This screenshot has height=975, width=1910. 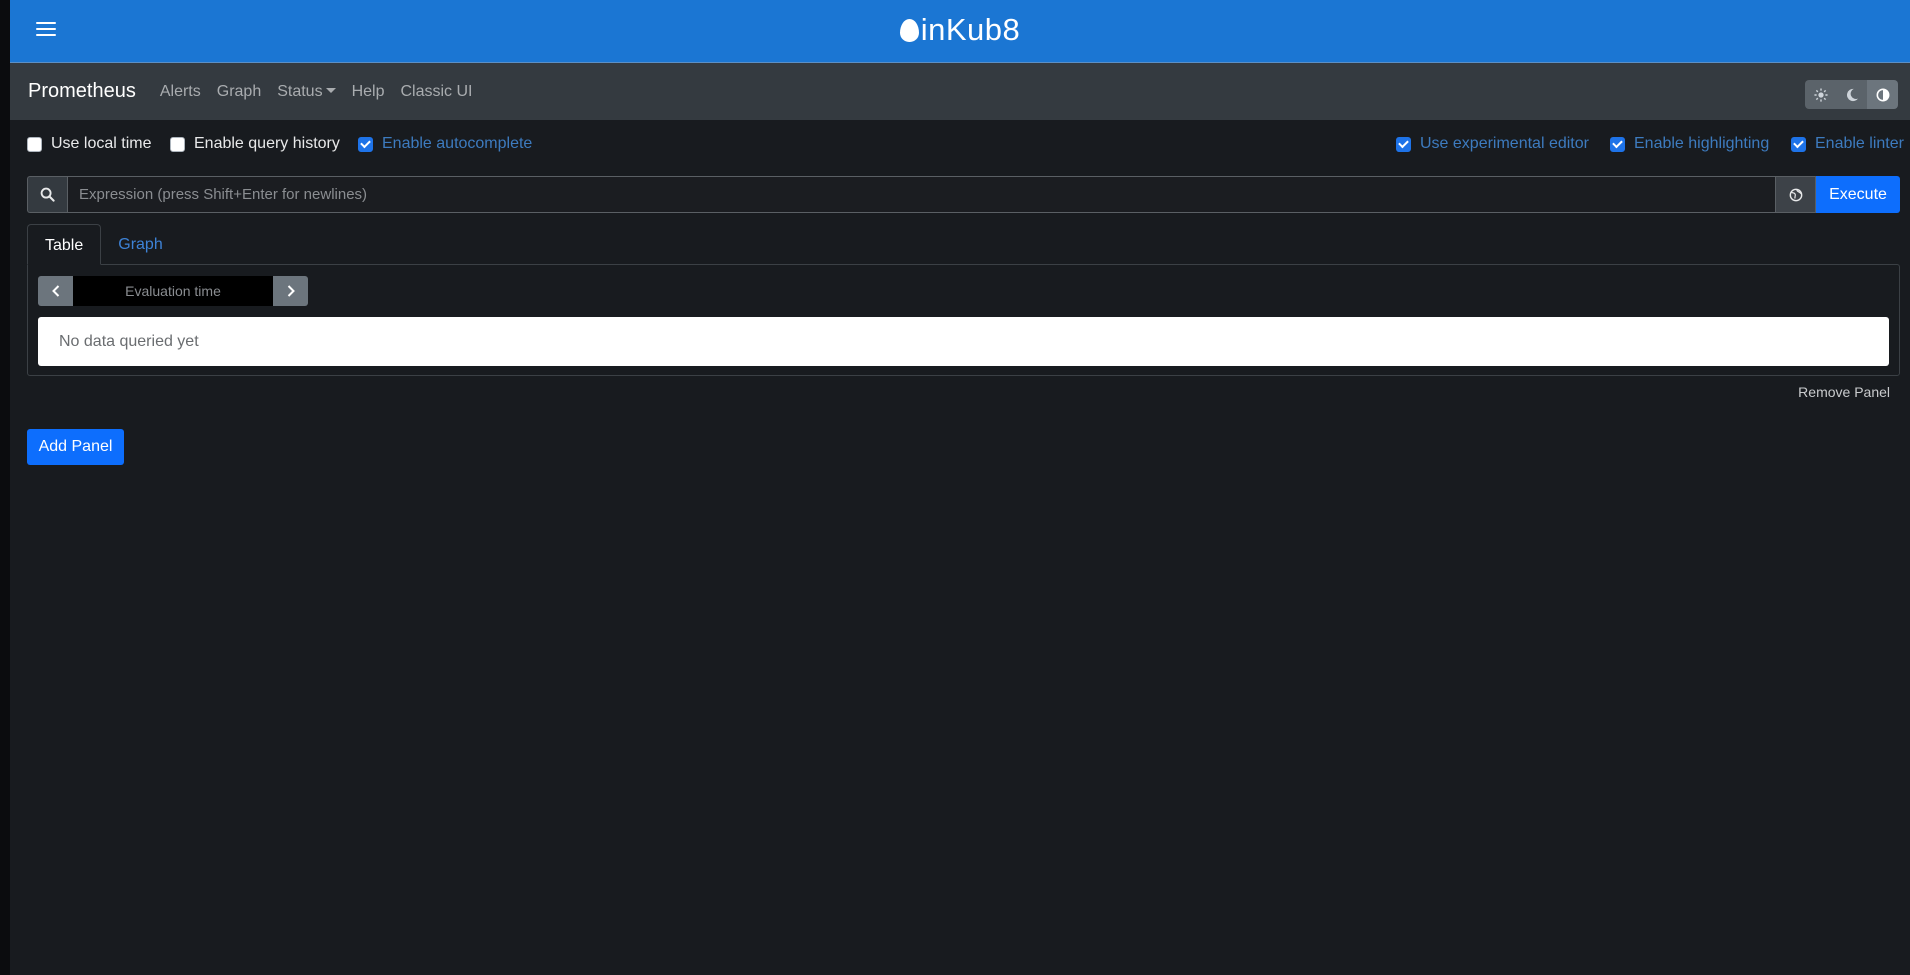 I want to click on metrics-explorer-button, so click(x=1796, y=194).